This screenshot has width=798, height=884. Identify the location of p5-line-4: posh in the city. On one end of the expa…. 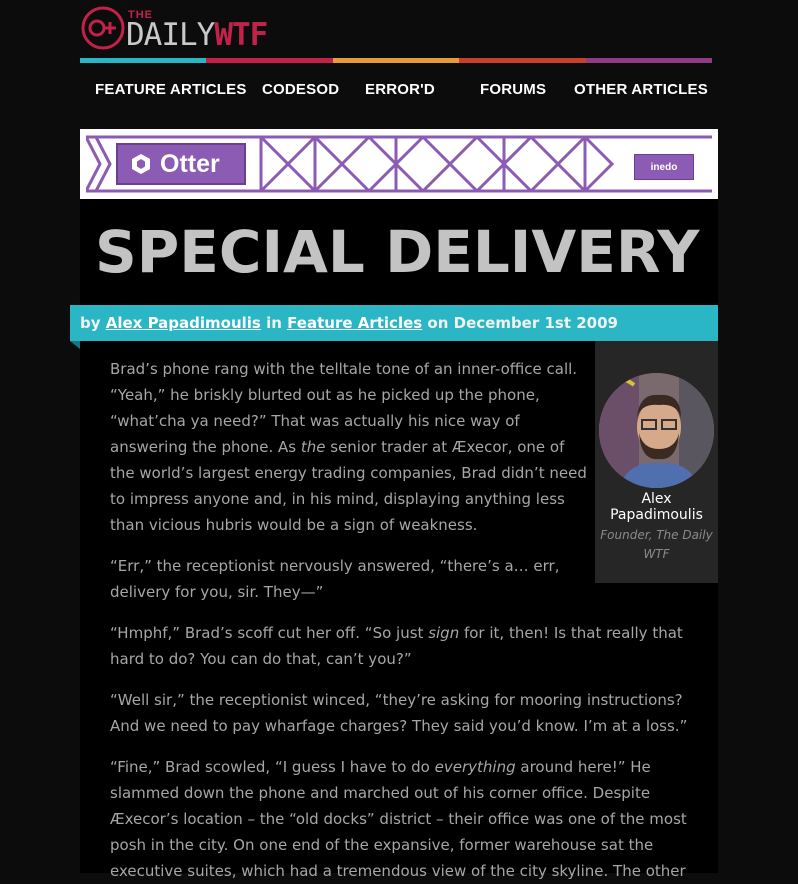
(382, 845).